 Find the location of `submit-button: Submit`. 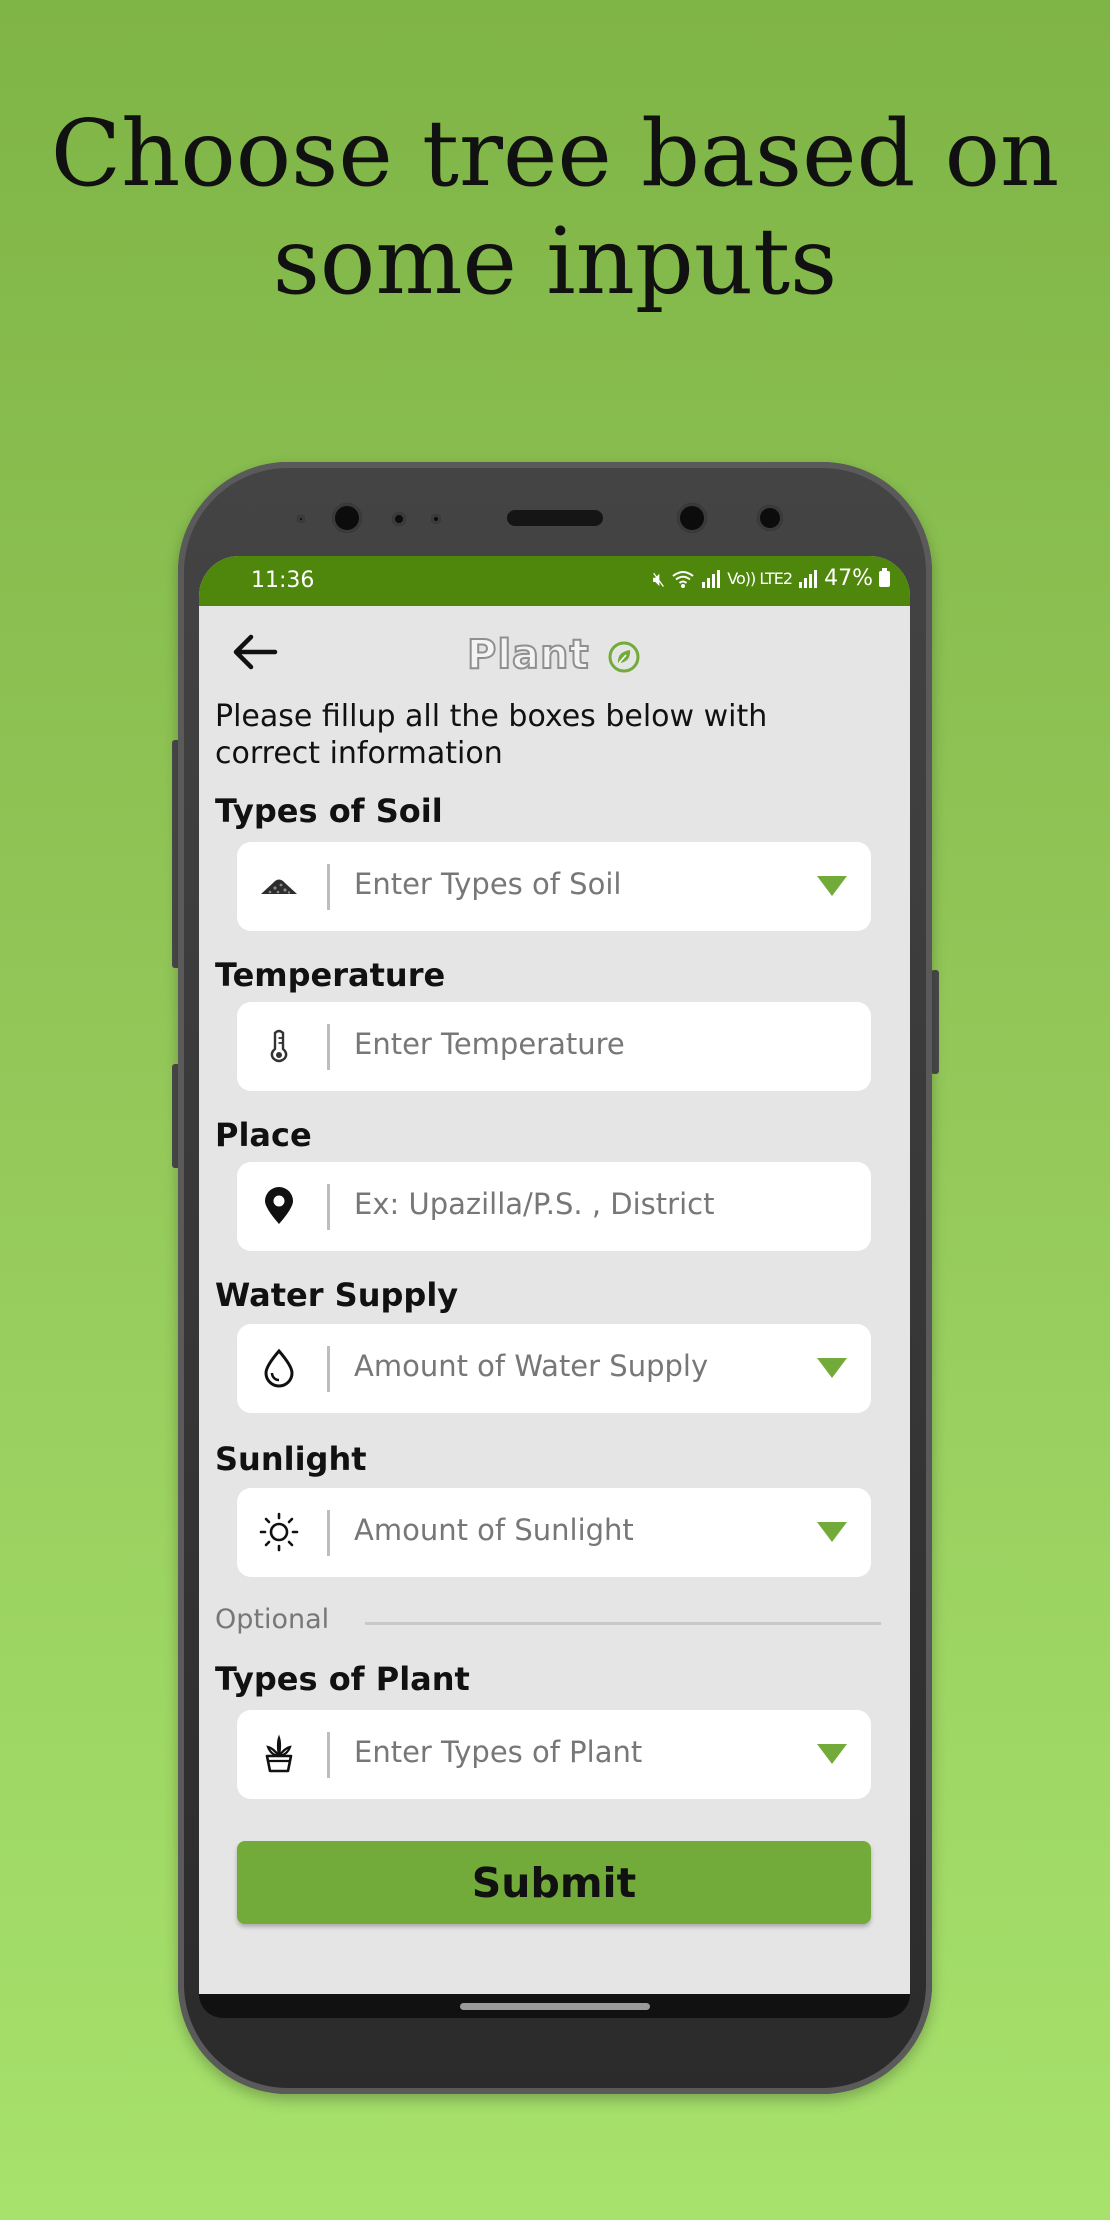

submit-button: Submit is located at coordinates (554, 1882).